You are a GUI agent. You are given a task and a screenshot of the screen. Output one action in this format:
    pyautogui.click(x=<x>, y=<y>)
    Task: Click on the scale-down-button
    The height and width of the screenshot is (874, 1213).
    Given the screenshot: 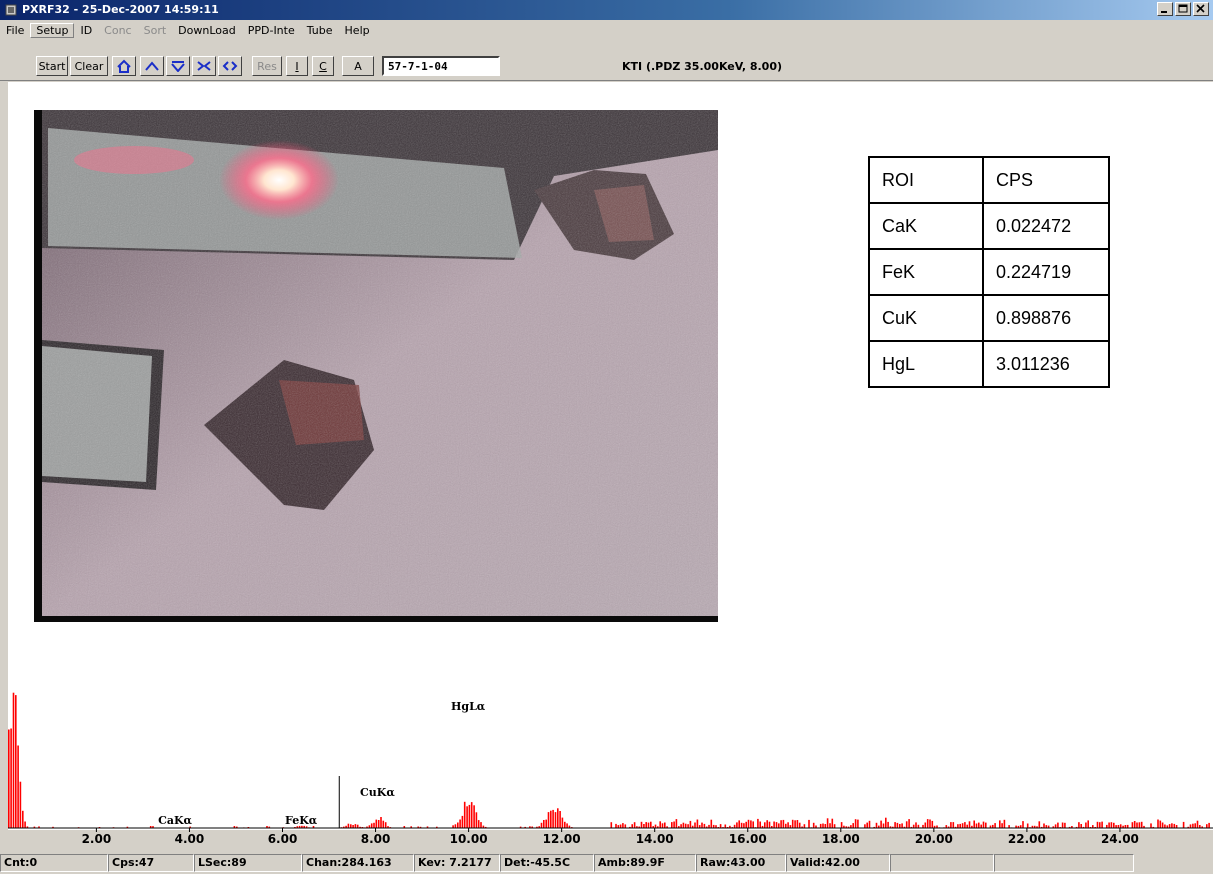 What is the action you would take?
    pyautogui.click(x=178, y=66)
    